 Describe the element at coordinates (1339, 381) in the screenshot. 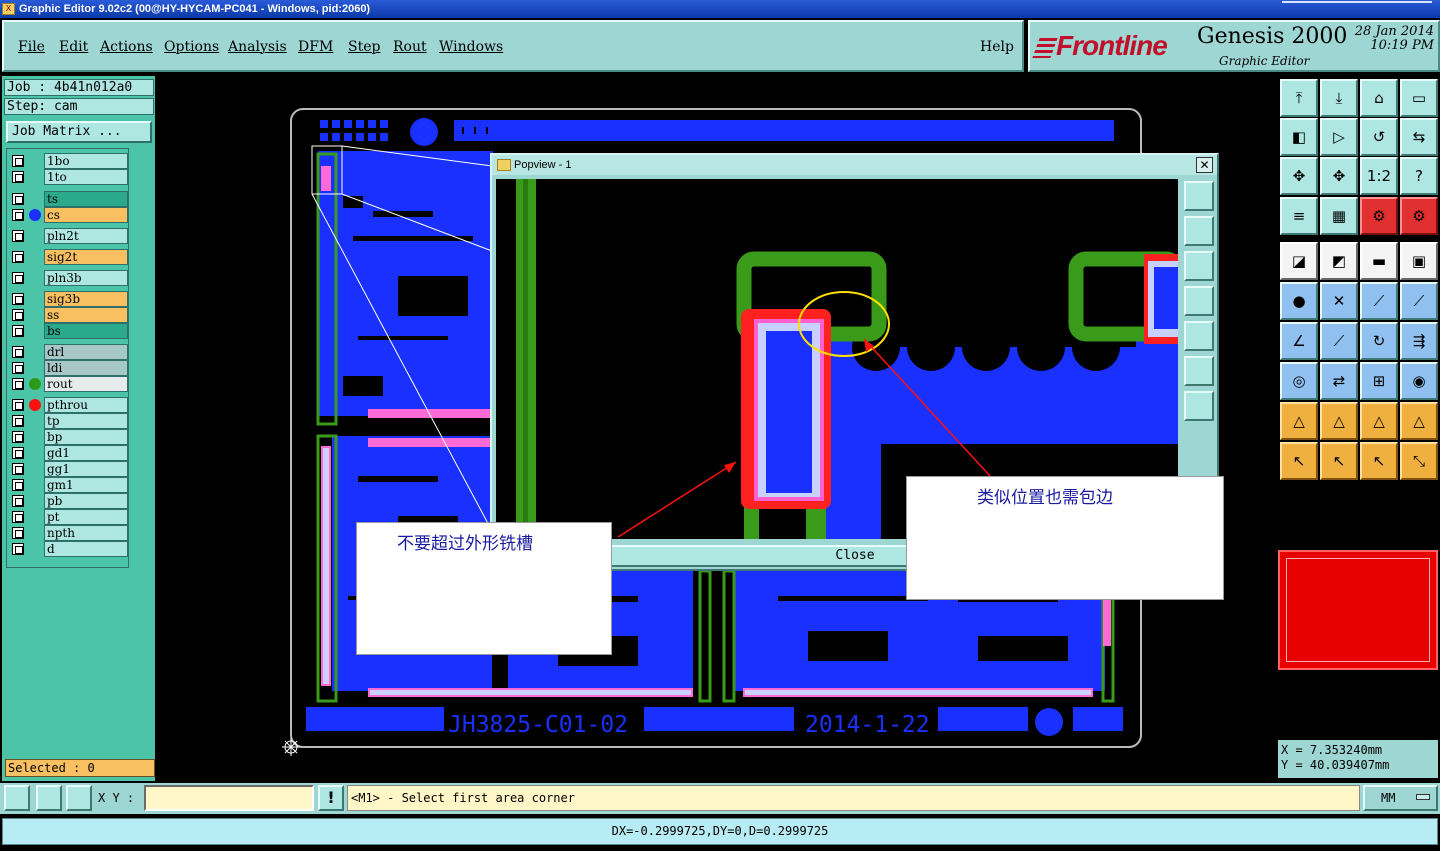

I see `tool-button-icon: ⇄` at that location.